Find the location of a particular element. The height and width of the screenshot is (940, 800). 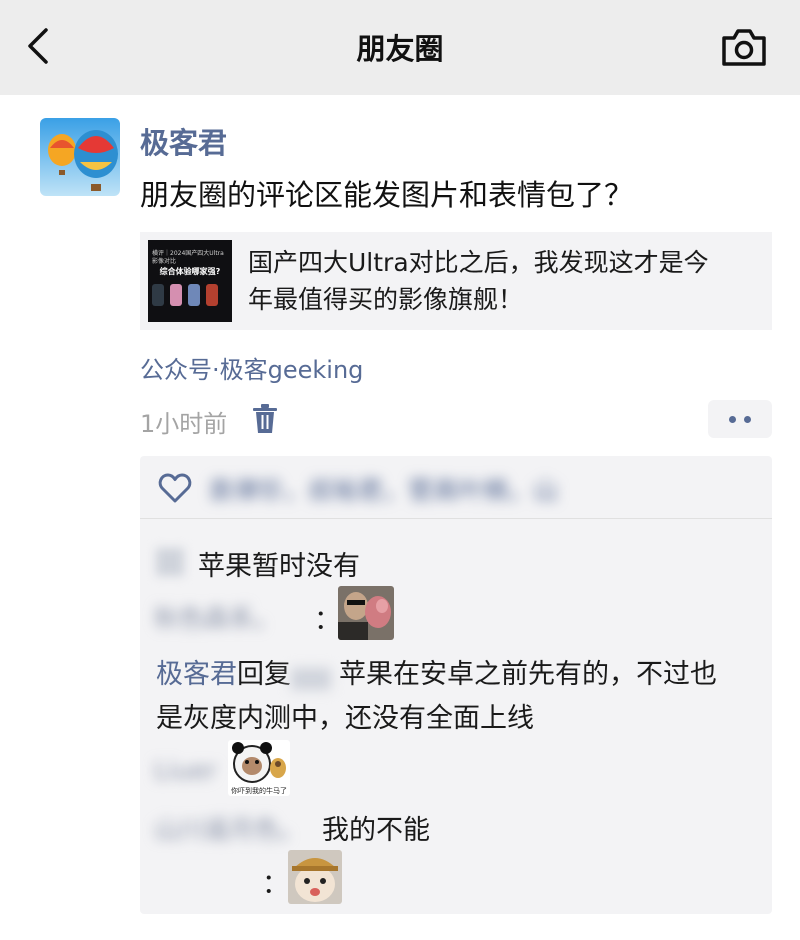

nav-bar: 朋友圈 is located at coordinates (400, 47).